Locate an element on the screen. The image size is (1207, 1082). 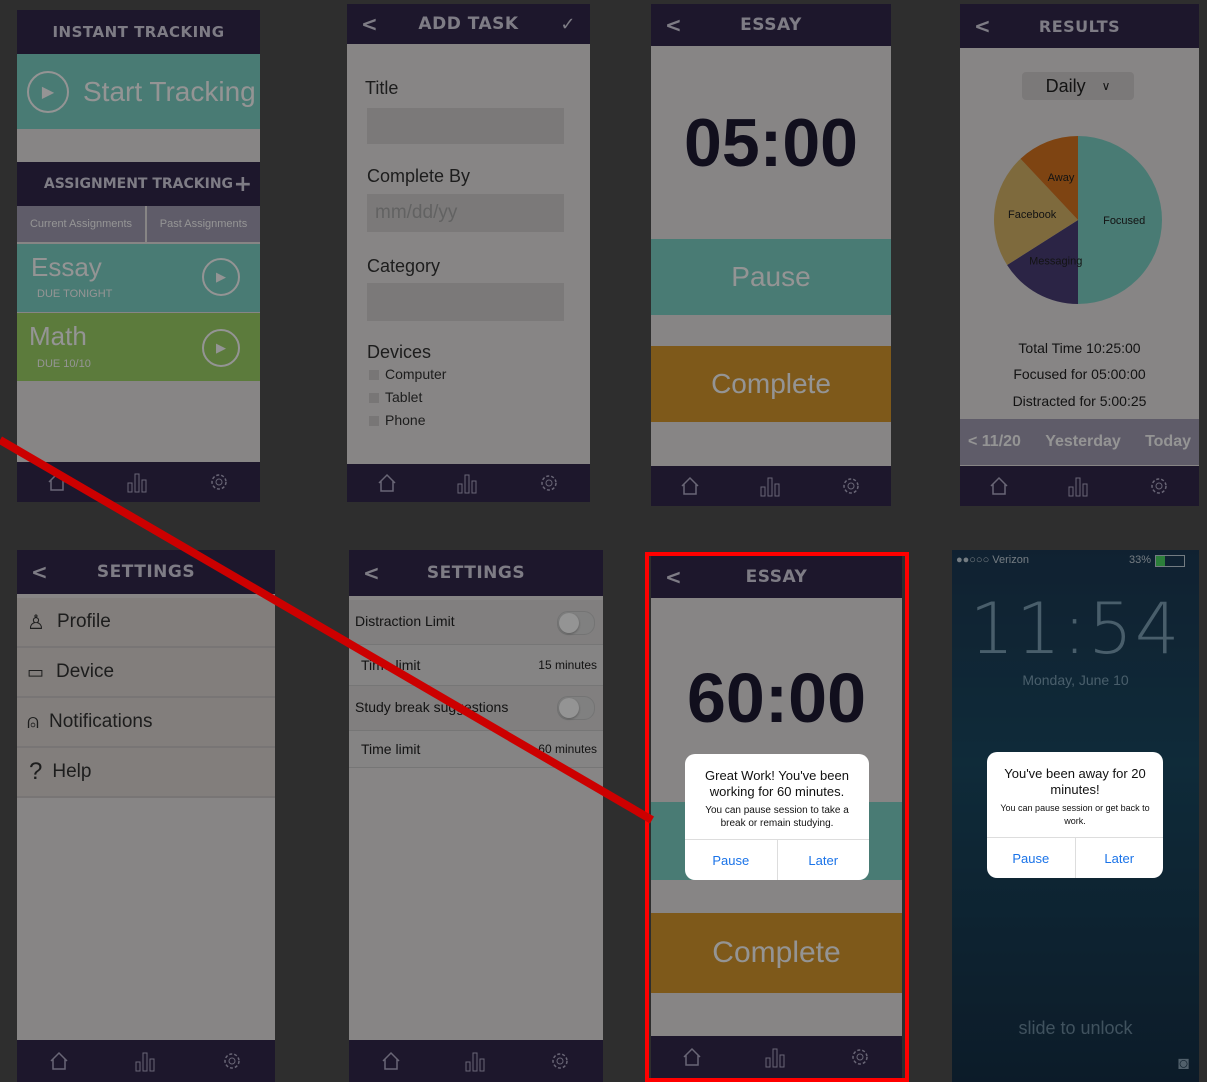
slide-to-unlock: slide to unlock is located at coordinates (1075, 1028).